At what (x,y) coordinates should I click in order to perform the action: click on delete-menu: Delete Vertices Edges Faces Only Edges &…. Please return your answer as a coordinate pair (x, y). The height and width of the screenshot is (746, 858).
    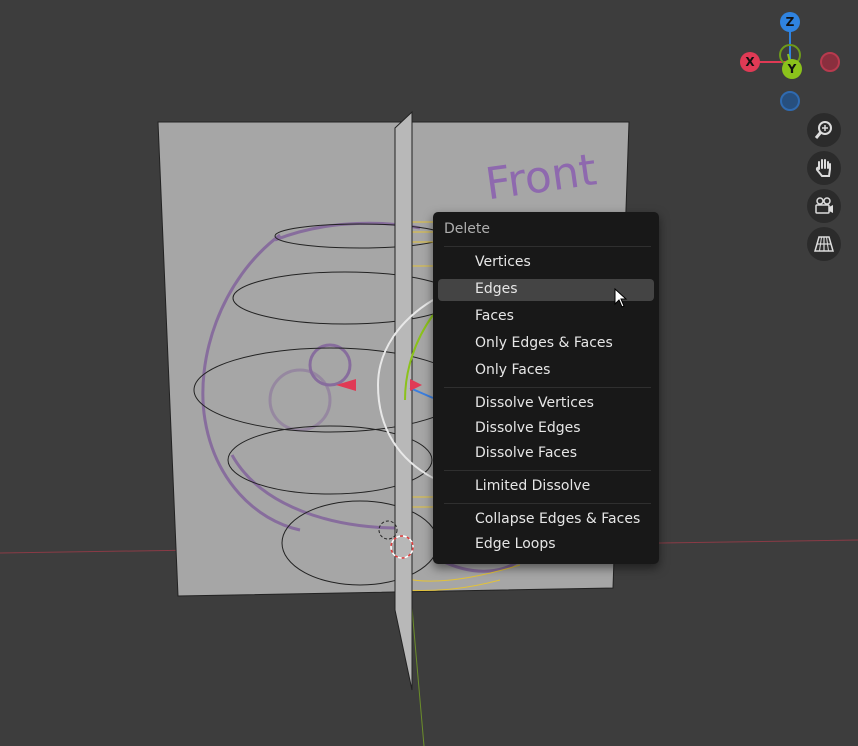
    Looking at the image, I should click on (546, 388).